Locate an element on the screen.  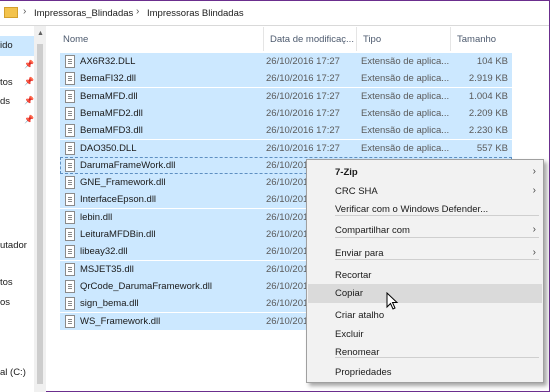
column-header-size: Tamanho is located at coordinates (482, 39).